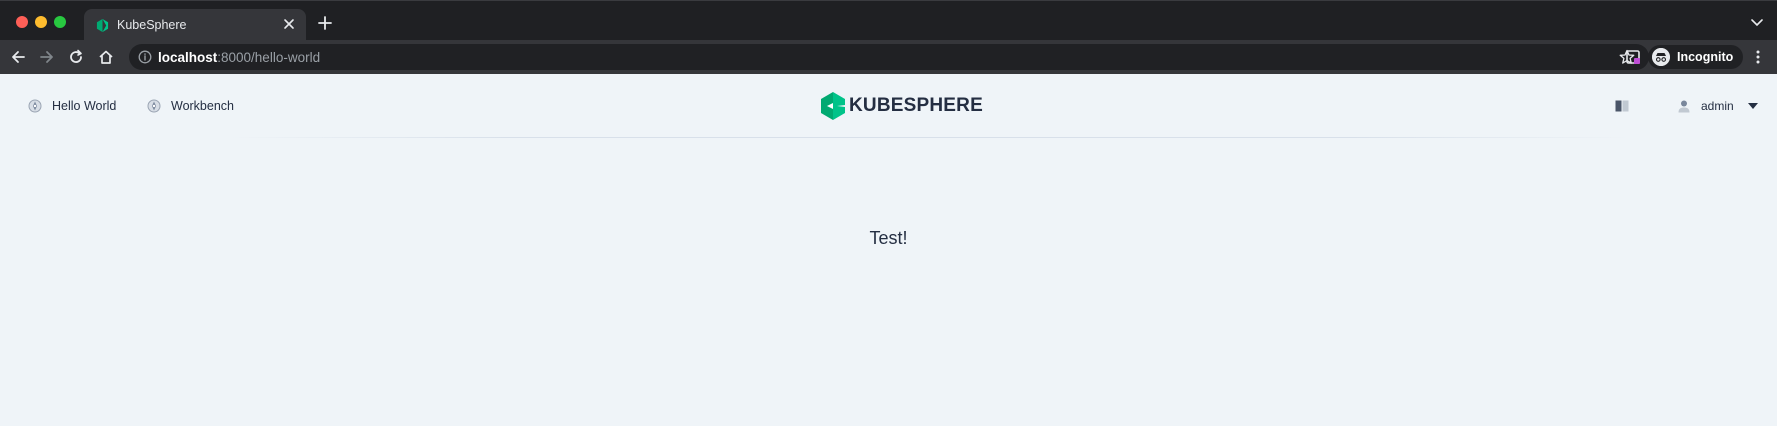 The width and height of the screenshot is (1777, 426). Describe the element at coordinates (1661, 57) in the screenshot. I see `incognito-icon` at that location.